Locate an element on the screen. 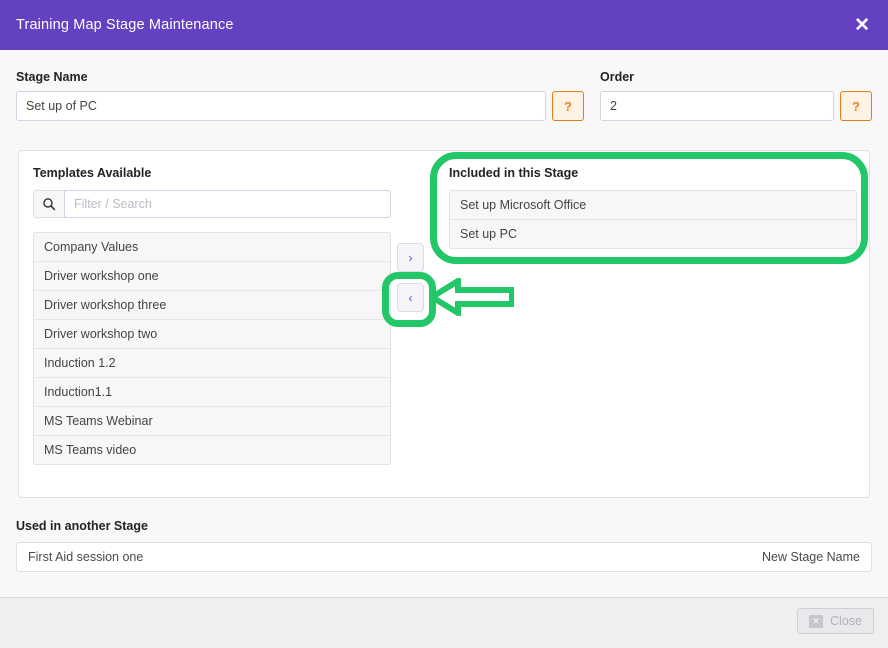  order-field-block: Order ? is located at coordinates (736, 95).